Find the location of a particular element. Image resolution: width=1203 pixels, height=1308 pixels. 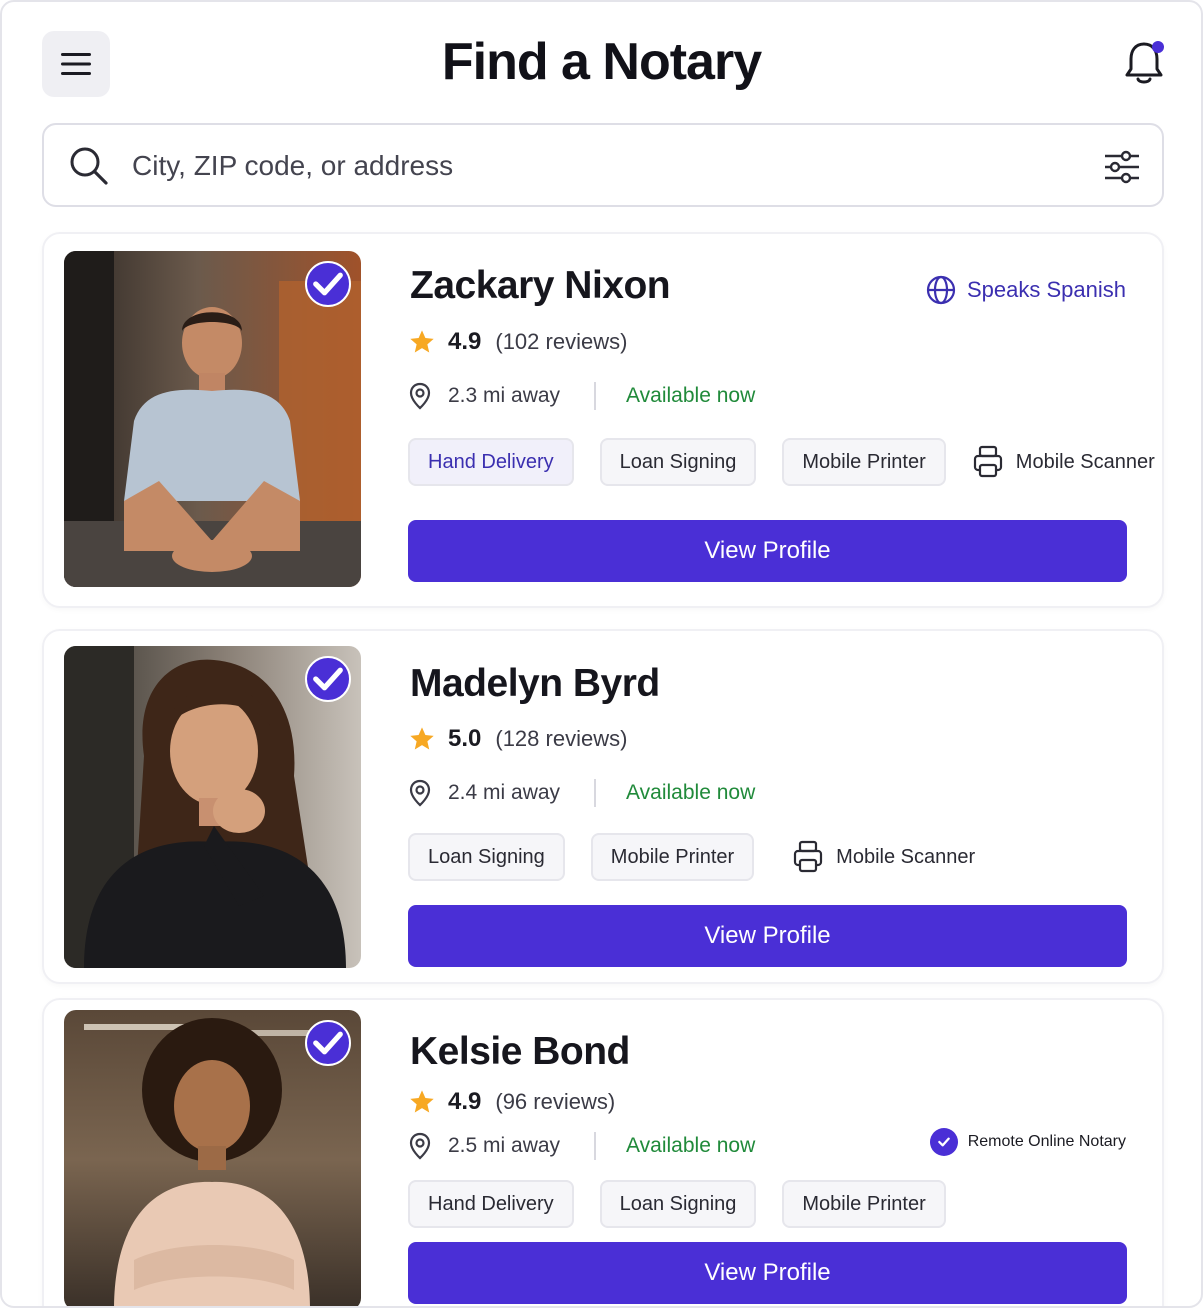

notification-dot is located at coordinates (1158, 47).